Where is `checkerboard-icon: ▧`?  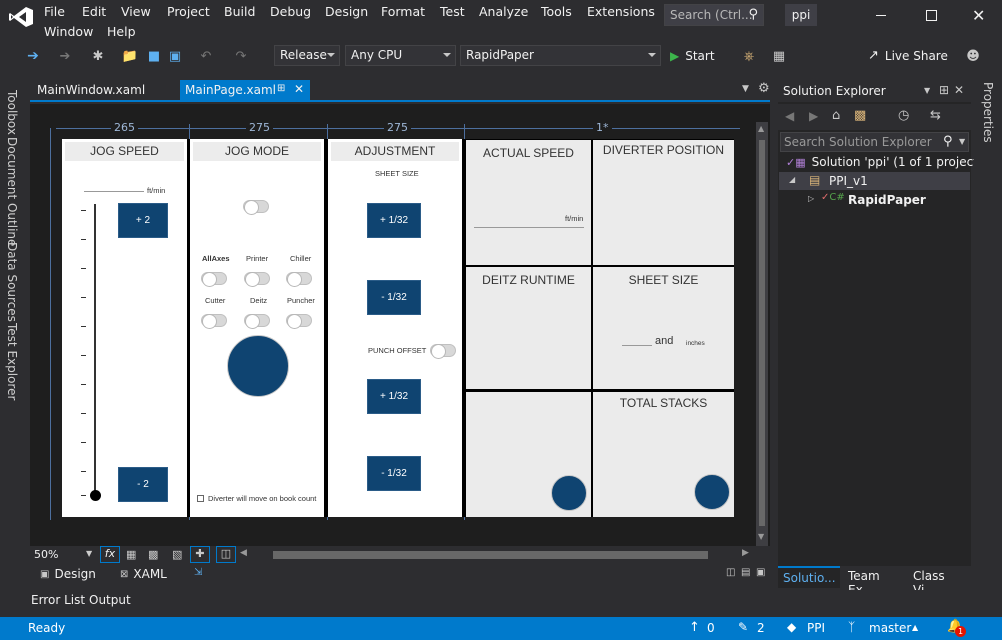 checkerboard-icon: ▧ is located at coordinates (177, 554).